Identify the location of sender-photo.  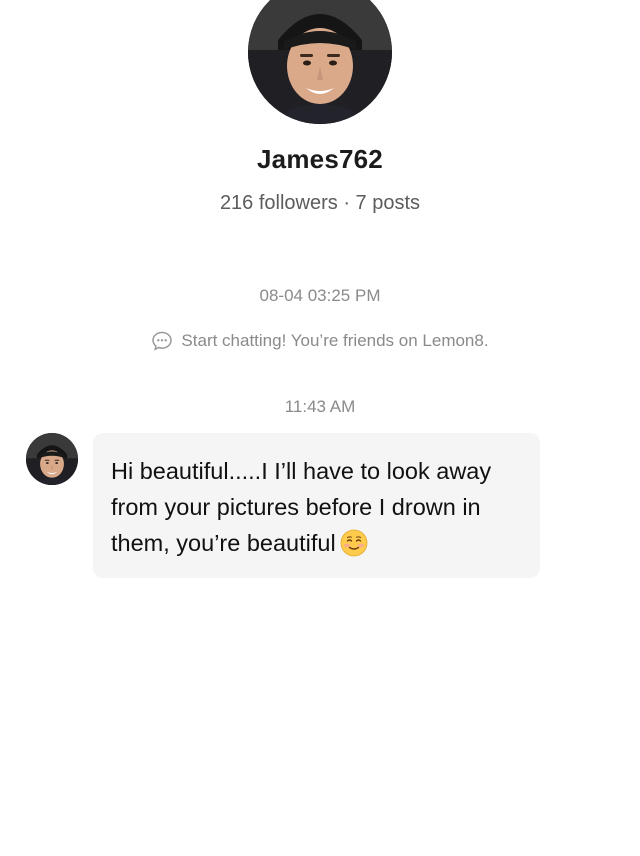
(52, 459).